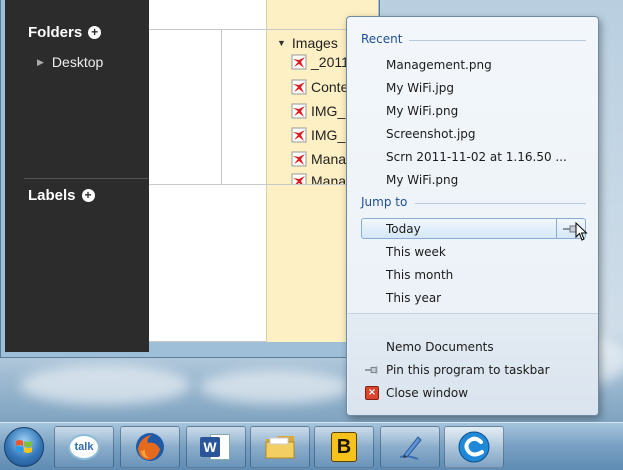 This screenshot has width=623, height=470. Describe the element at coordinates (420, 88) in the screenshot. I see `recent-item: My WiFi.jpg` at that location.